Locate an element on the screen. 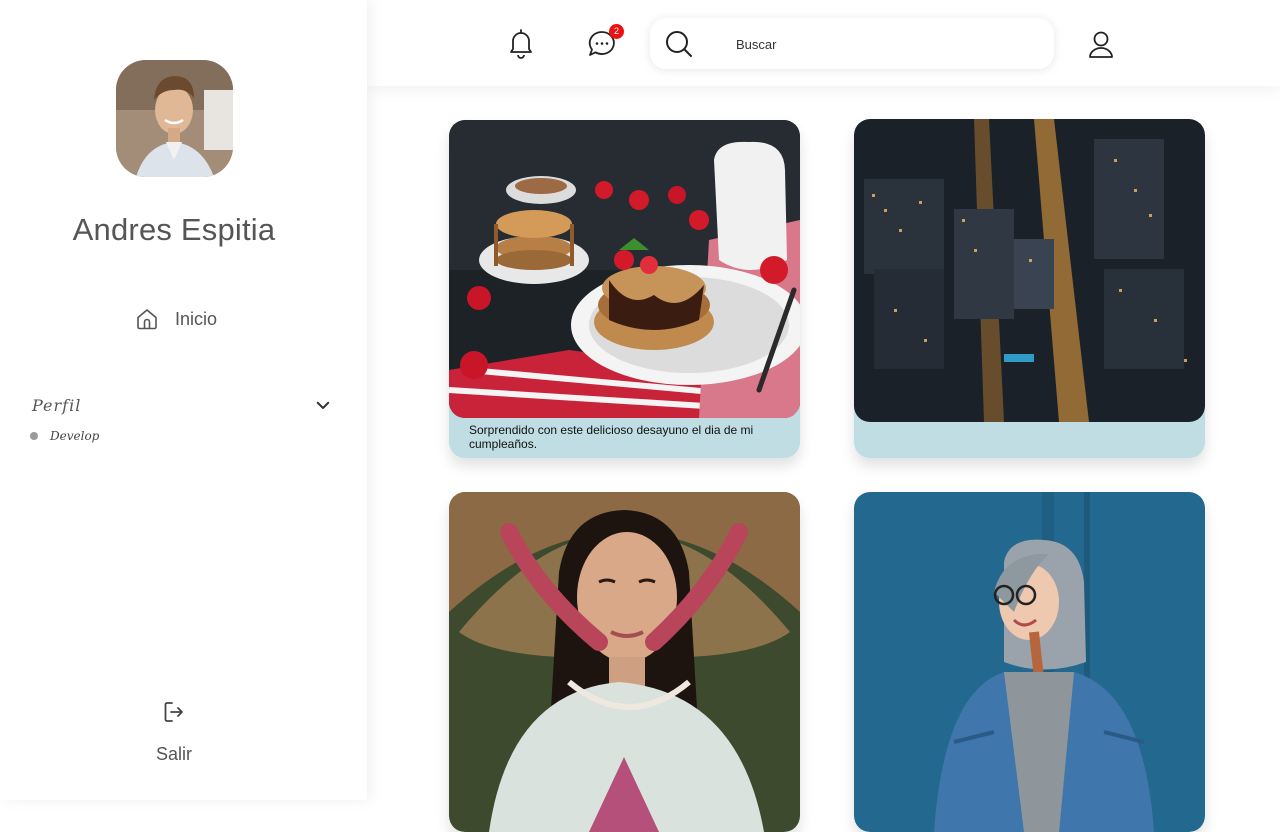 The width and height of the screenshot is (1280, 832). messages-badge: 2 is located at coordinates (616, 31).